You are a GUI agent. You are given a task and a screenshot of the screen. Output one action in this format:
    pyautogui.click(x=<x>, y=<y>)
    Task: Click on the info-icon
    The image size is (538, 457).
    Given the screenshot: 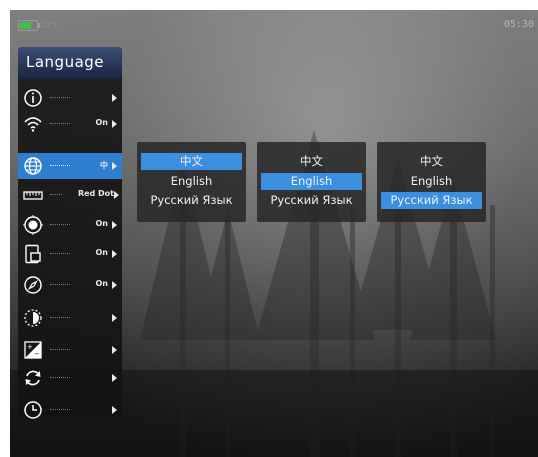 What is the action you would take?
    pyautogui.click(x=33, y=98)
    